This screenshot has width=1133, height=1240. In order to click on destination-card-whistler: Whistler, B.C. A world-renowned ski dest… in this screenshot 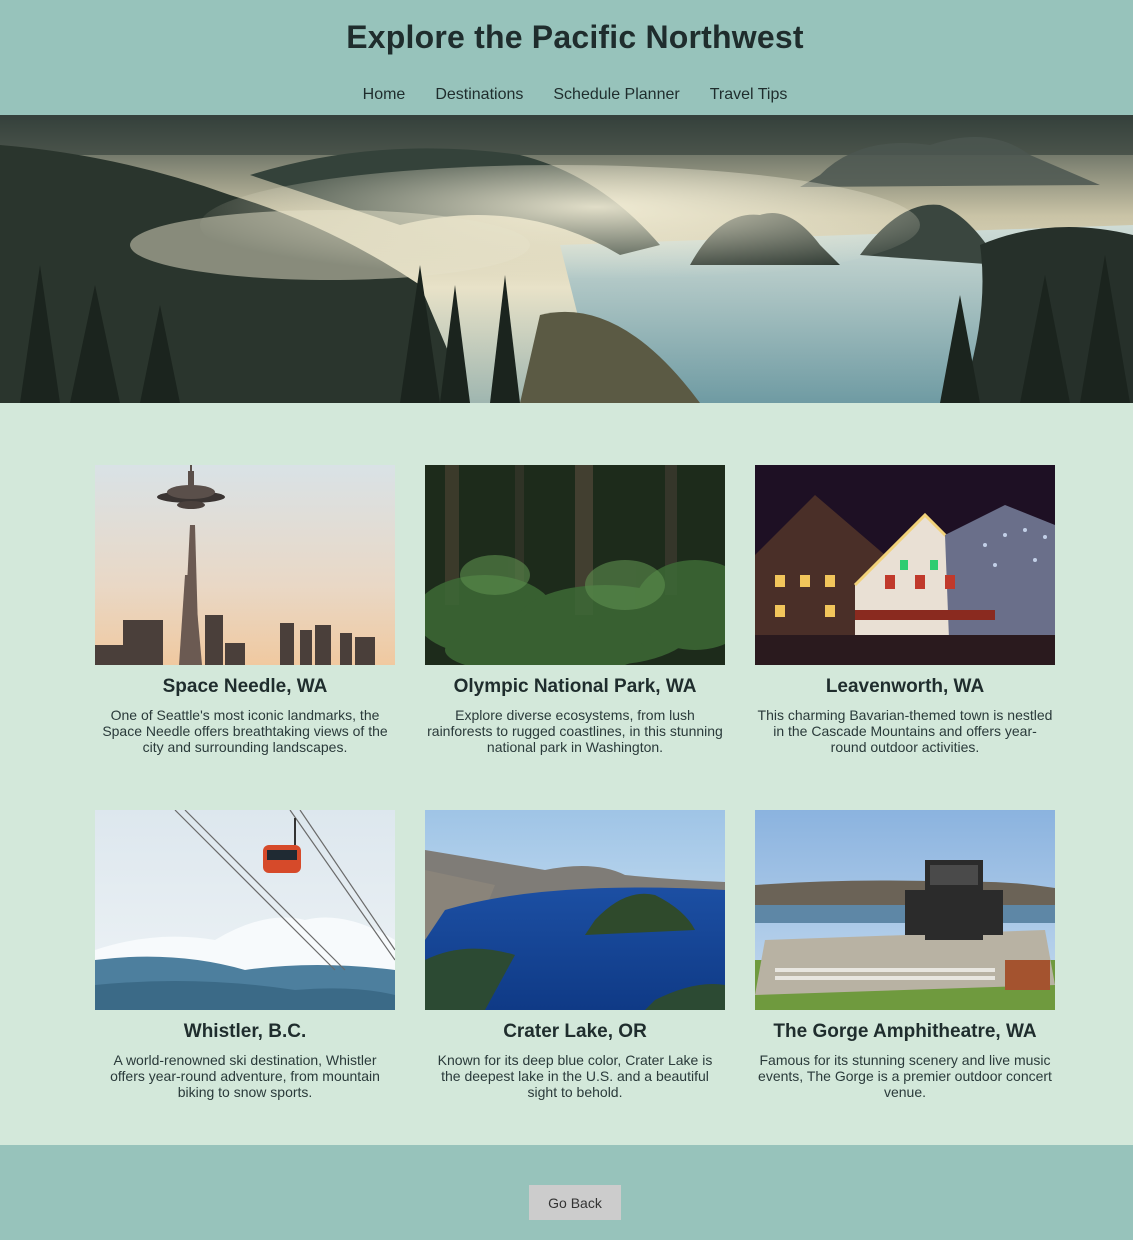, I will do `click(245, 955)`.